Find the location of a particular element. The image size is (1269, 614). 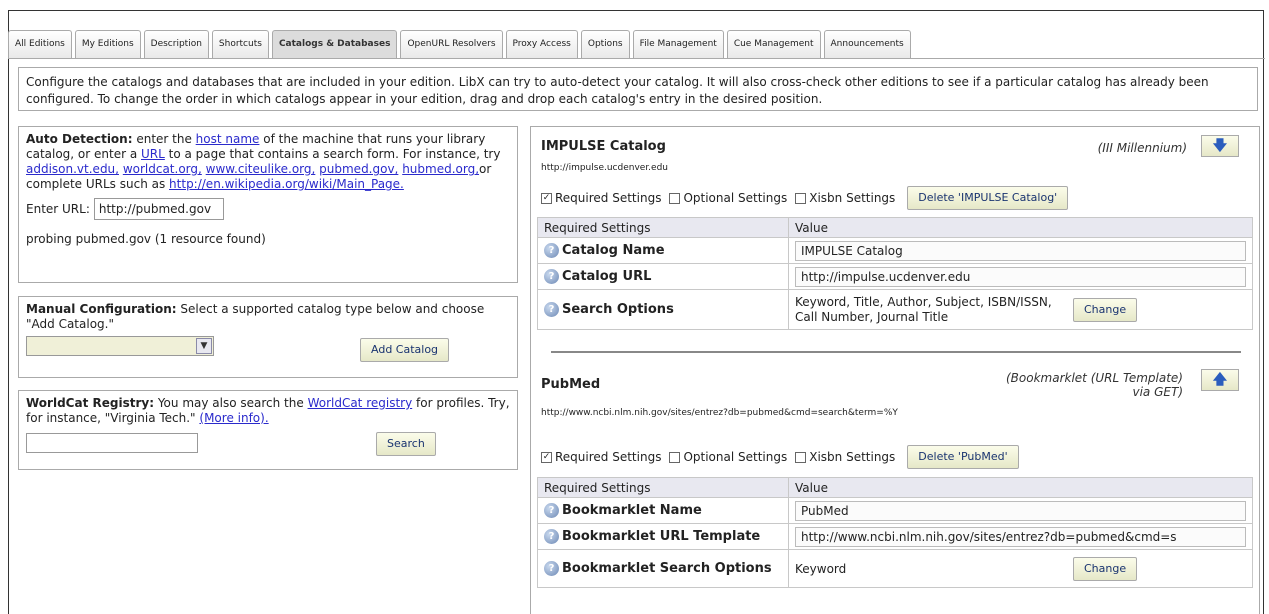

catalog-type-label: (Bookmarklet (URL Template) via GET) is located at coordinates (1094, 385).